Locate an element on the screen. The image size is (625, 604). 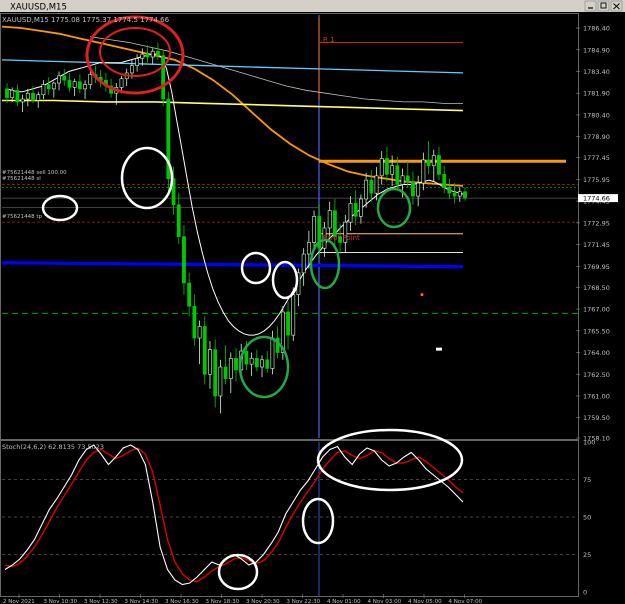
white-marker is located at coordinates (439, 349).